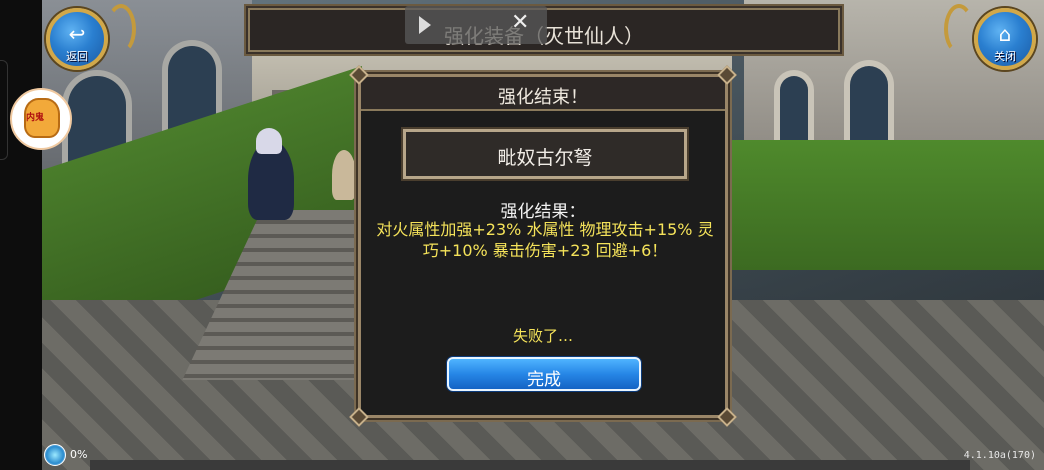 This screenshot has width=1044, height=470. What do you see at coordinates (1005, 34) in the screenshot?
I see `home-icon: ⌂` at bounding box center [1005, 34].